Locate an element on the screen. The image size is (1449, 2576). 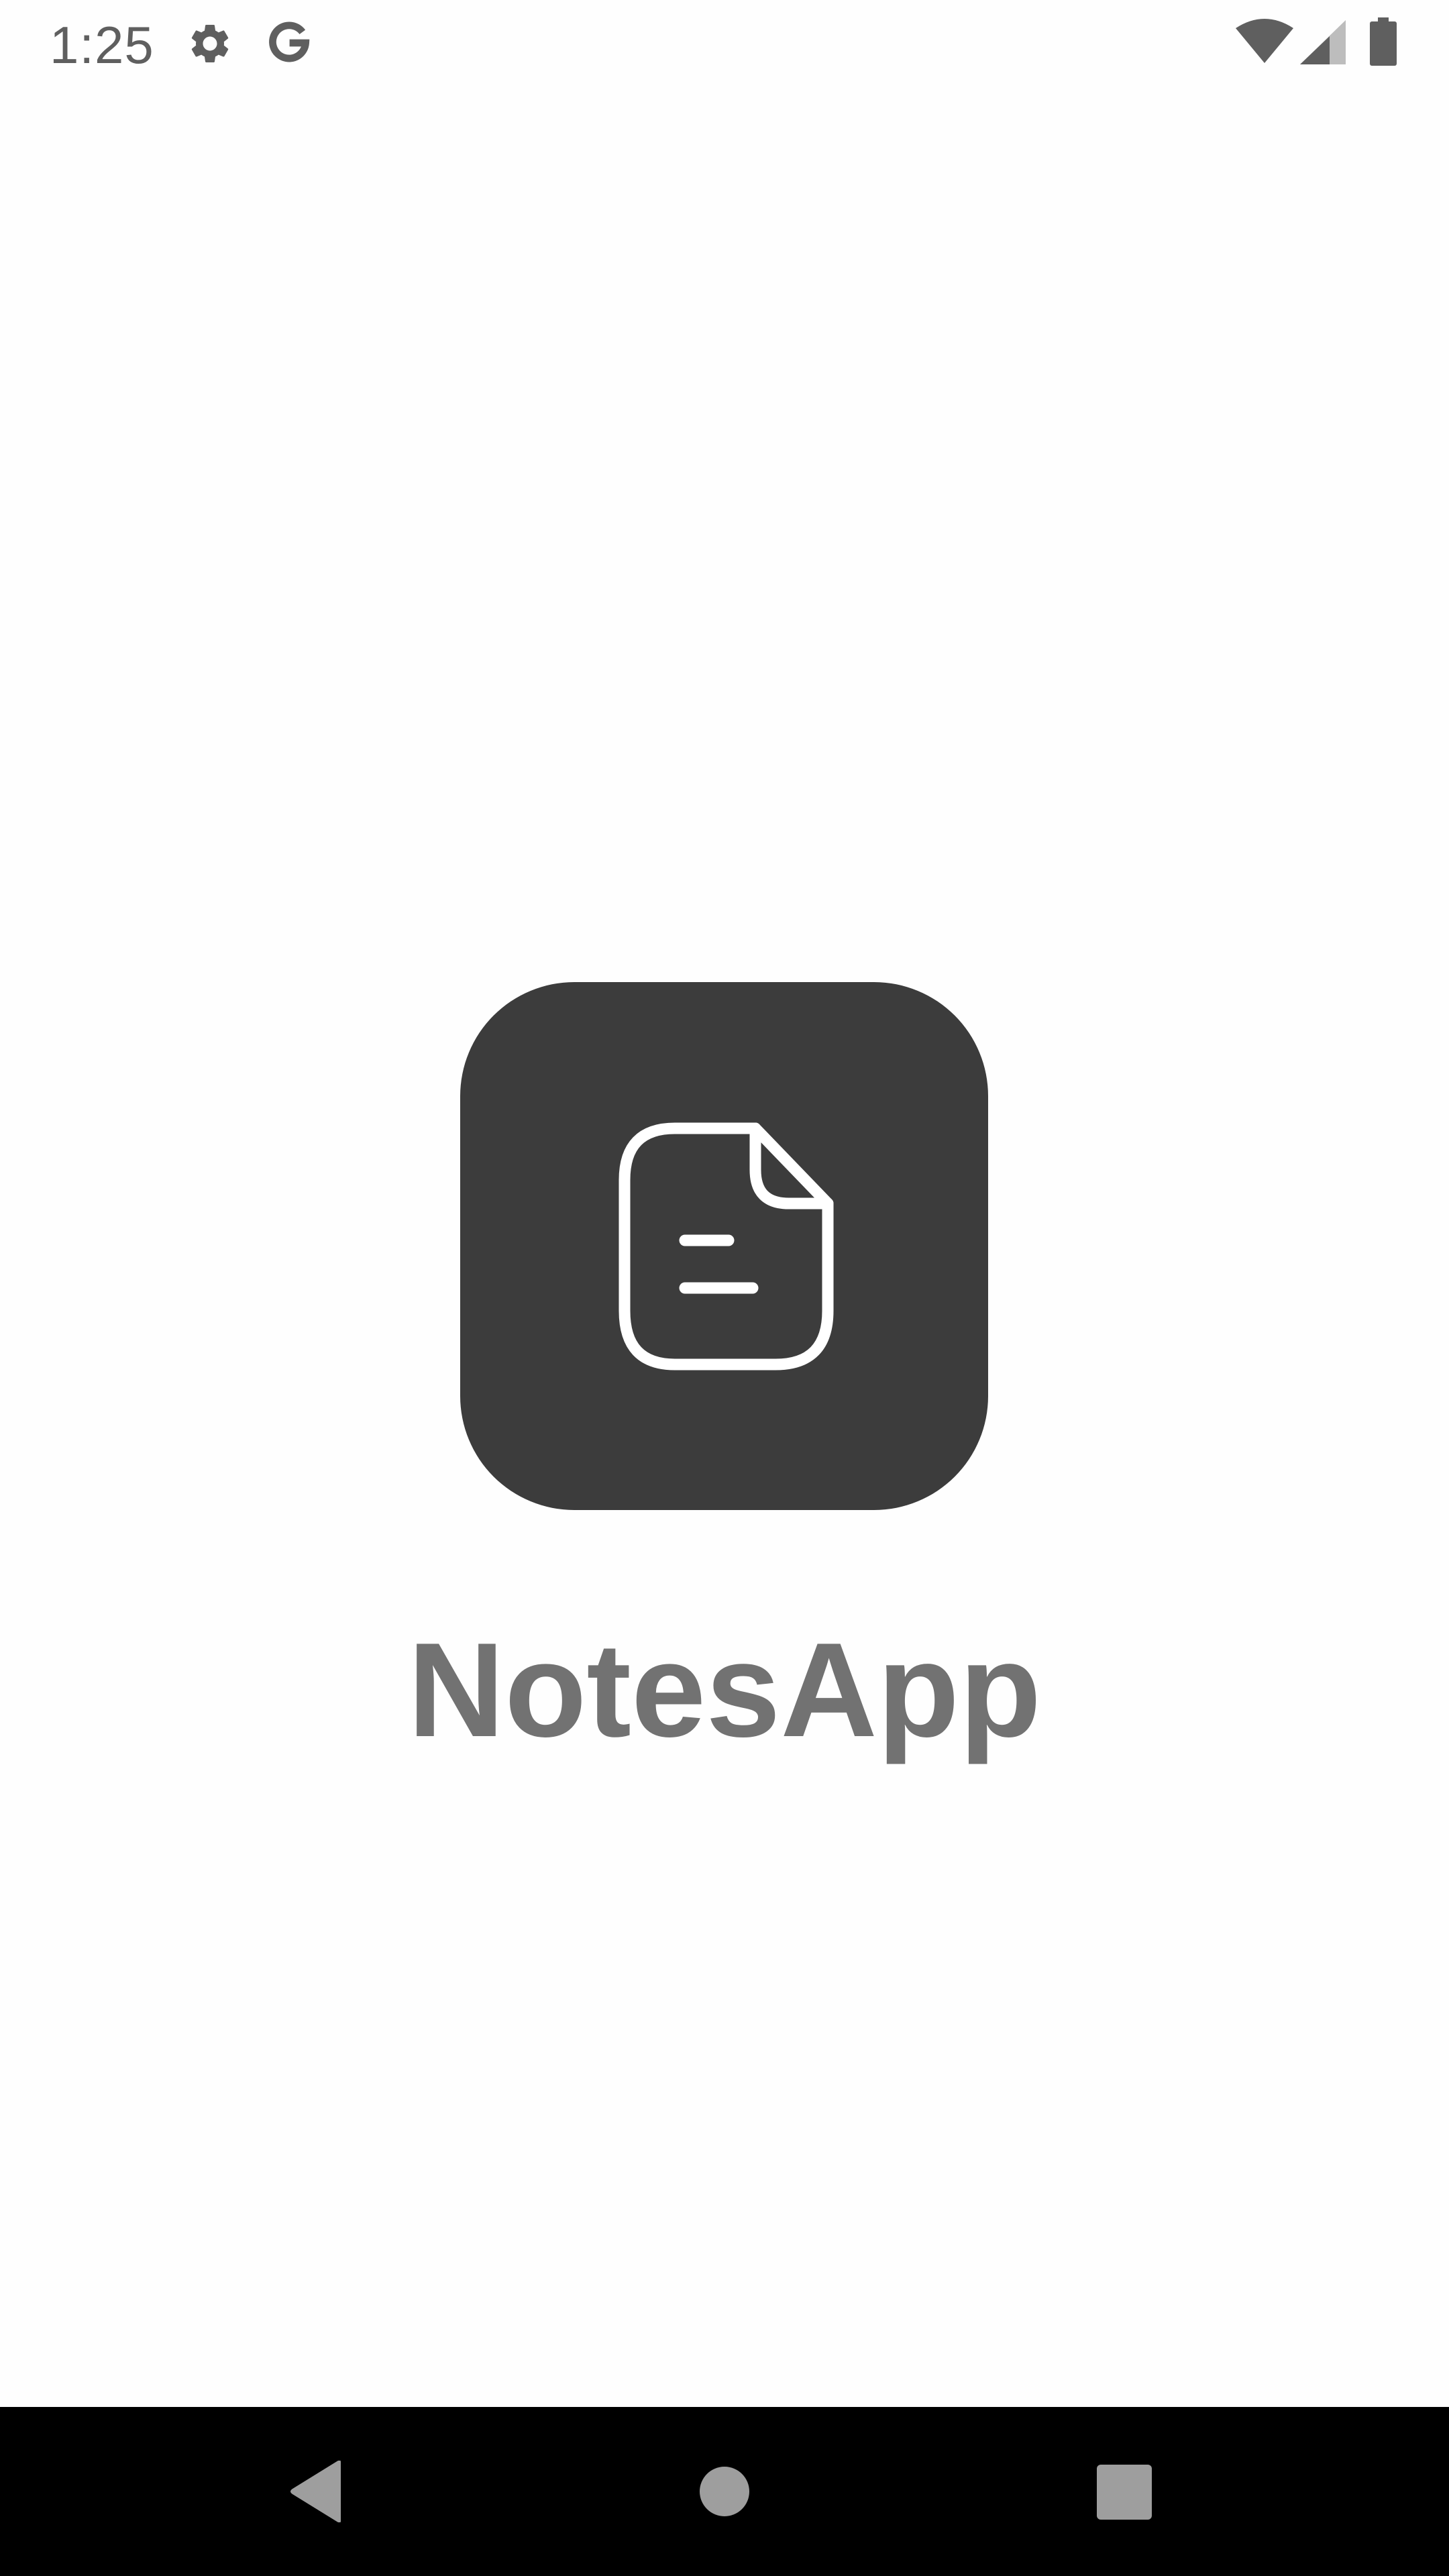
gear-icon is located at coordinates (209, 43).